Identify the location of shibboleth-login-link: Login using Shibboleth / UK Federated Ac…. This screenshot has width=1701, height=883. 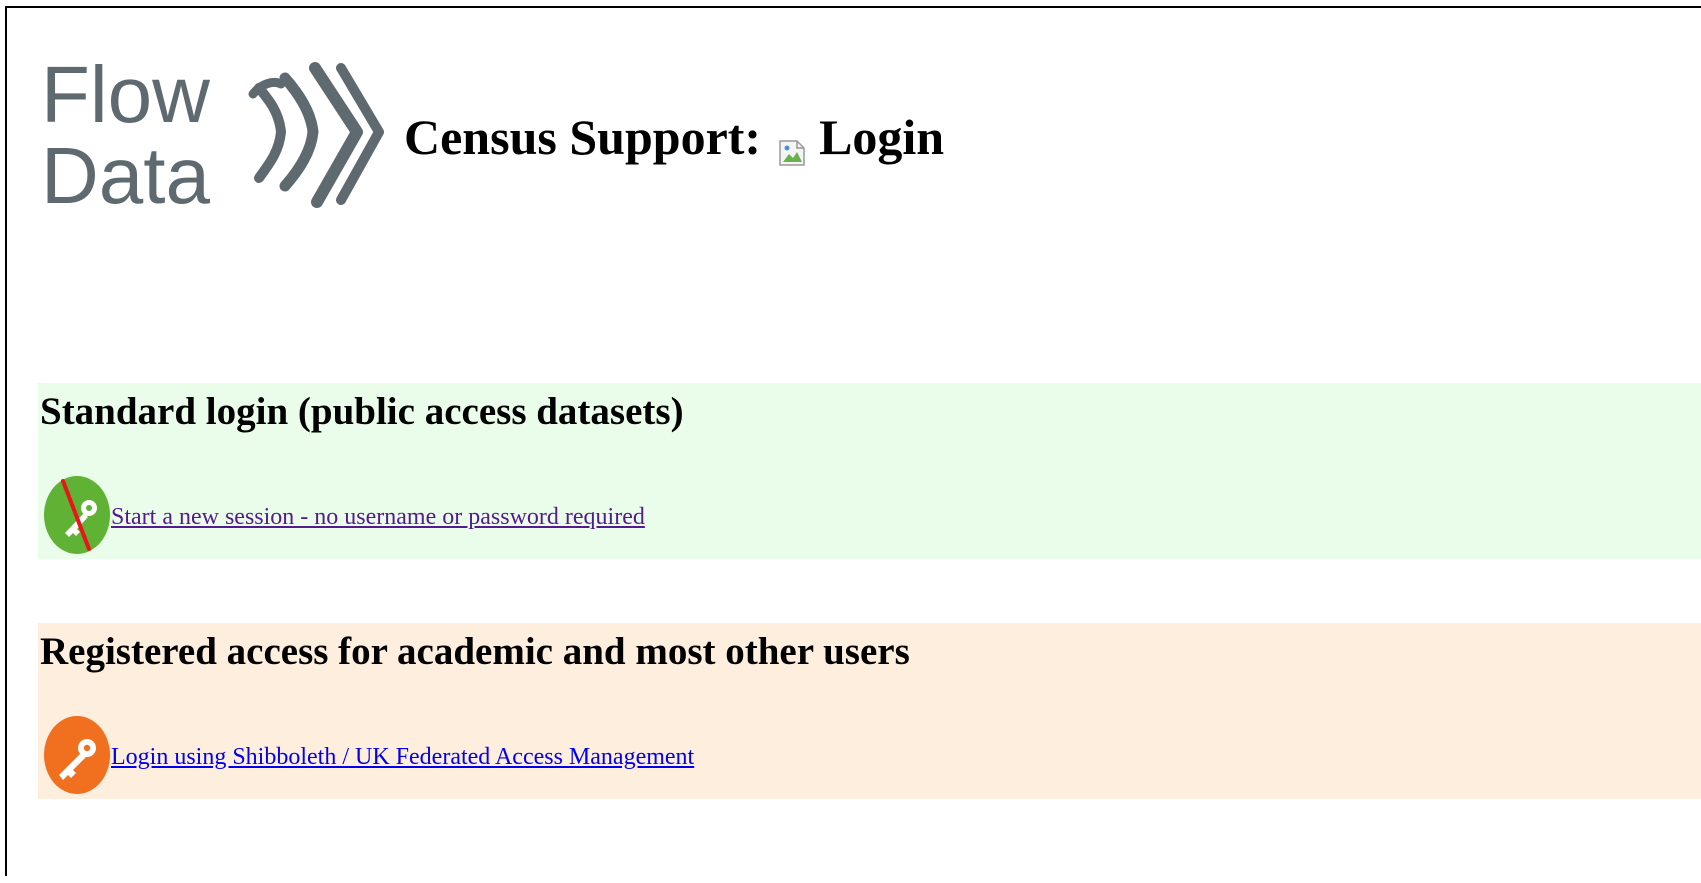
(402, 757).